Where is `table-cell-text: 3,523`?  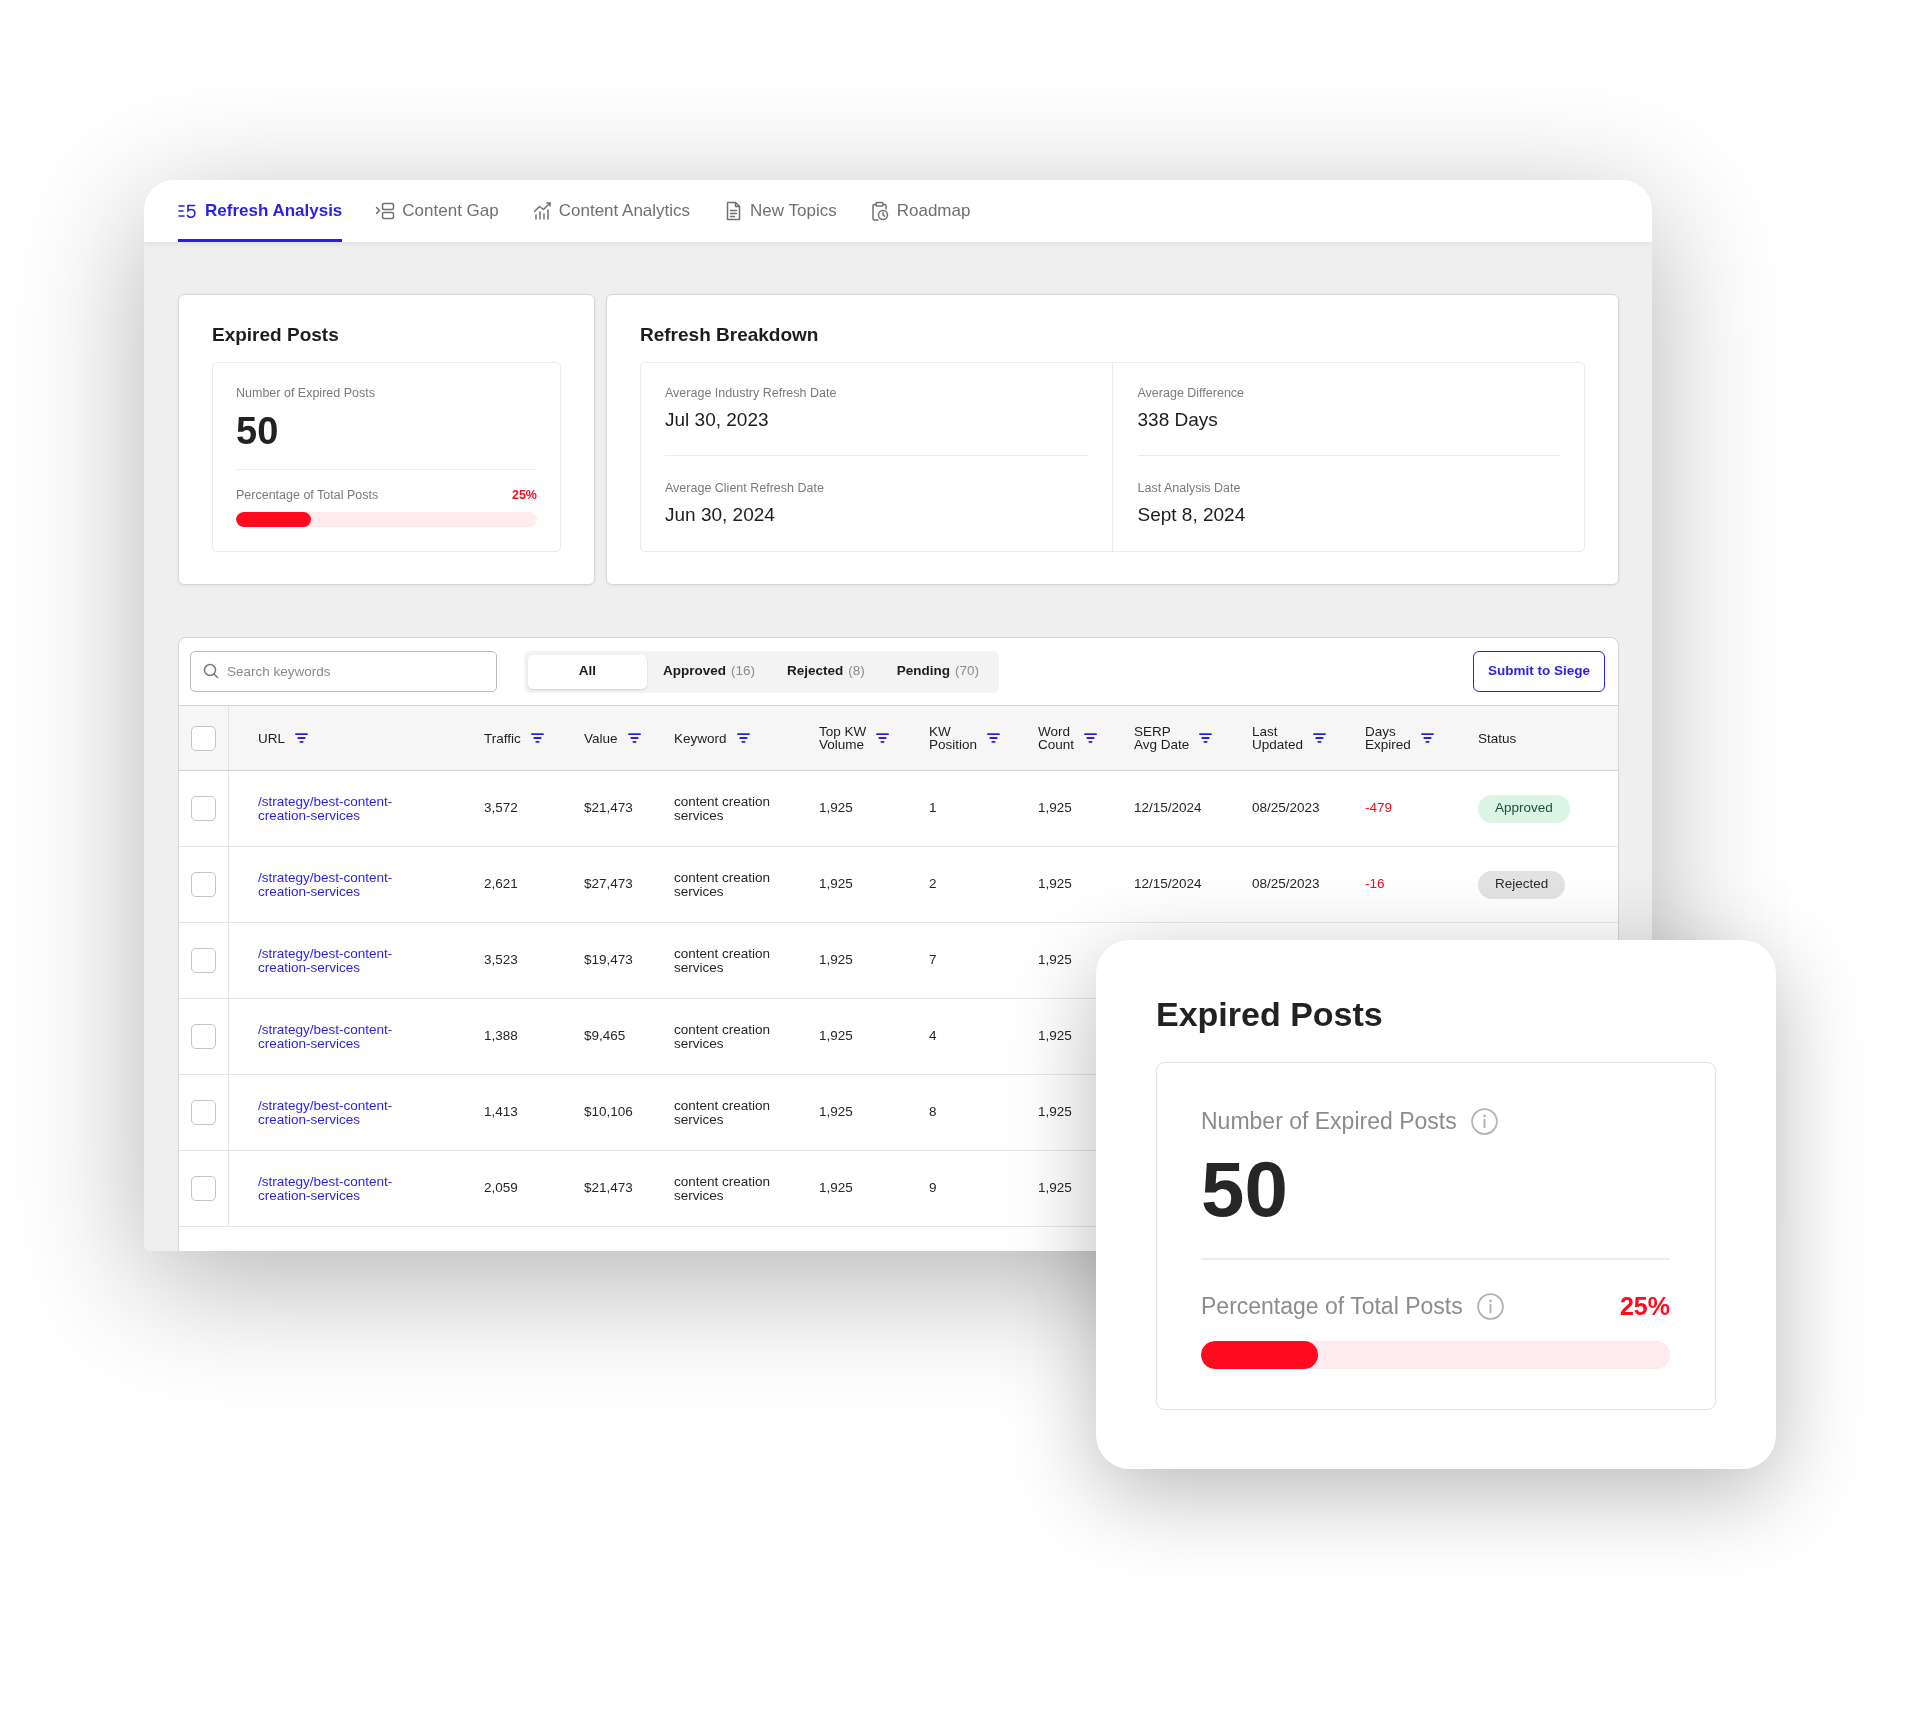 table-cell-text: 3,523 is located at coordinates (501, 960).